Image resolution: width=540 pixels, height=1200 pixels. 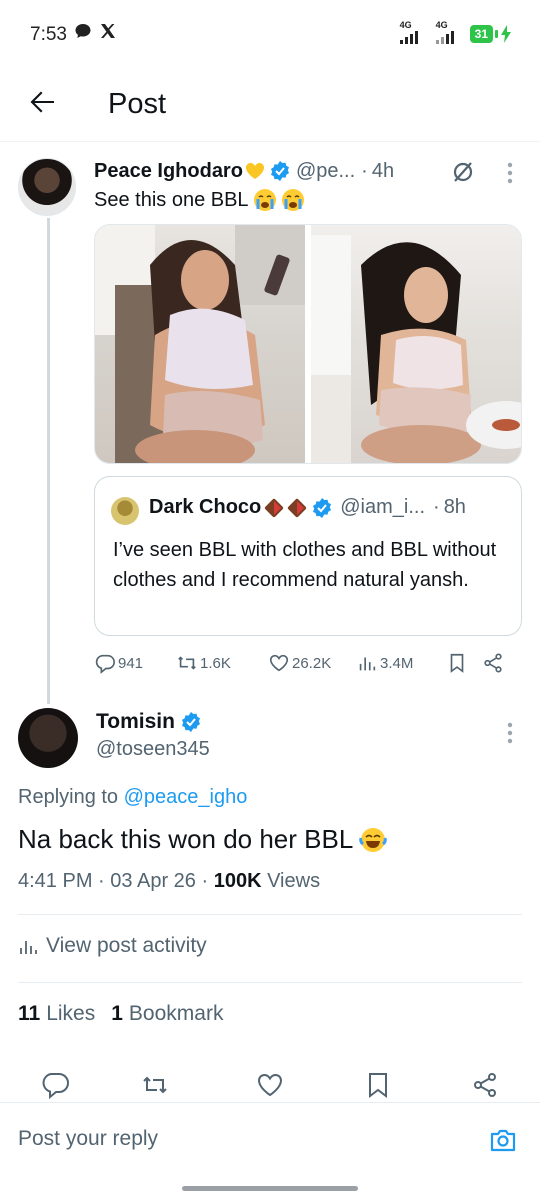 I want to click on x-logo-icon, so click(x=108, y=31).